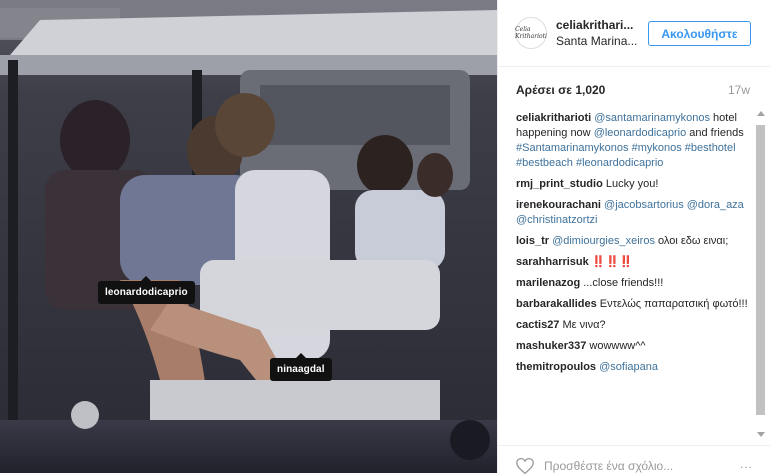 Image resolution: width=770 pixels, height=475 pixels. What do you see at coordinates (715, 205) in the screenshot?
I see `comment-mention: @dora_aza` at bounding box center [715, 205].